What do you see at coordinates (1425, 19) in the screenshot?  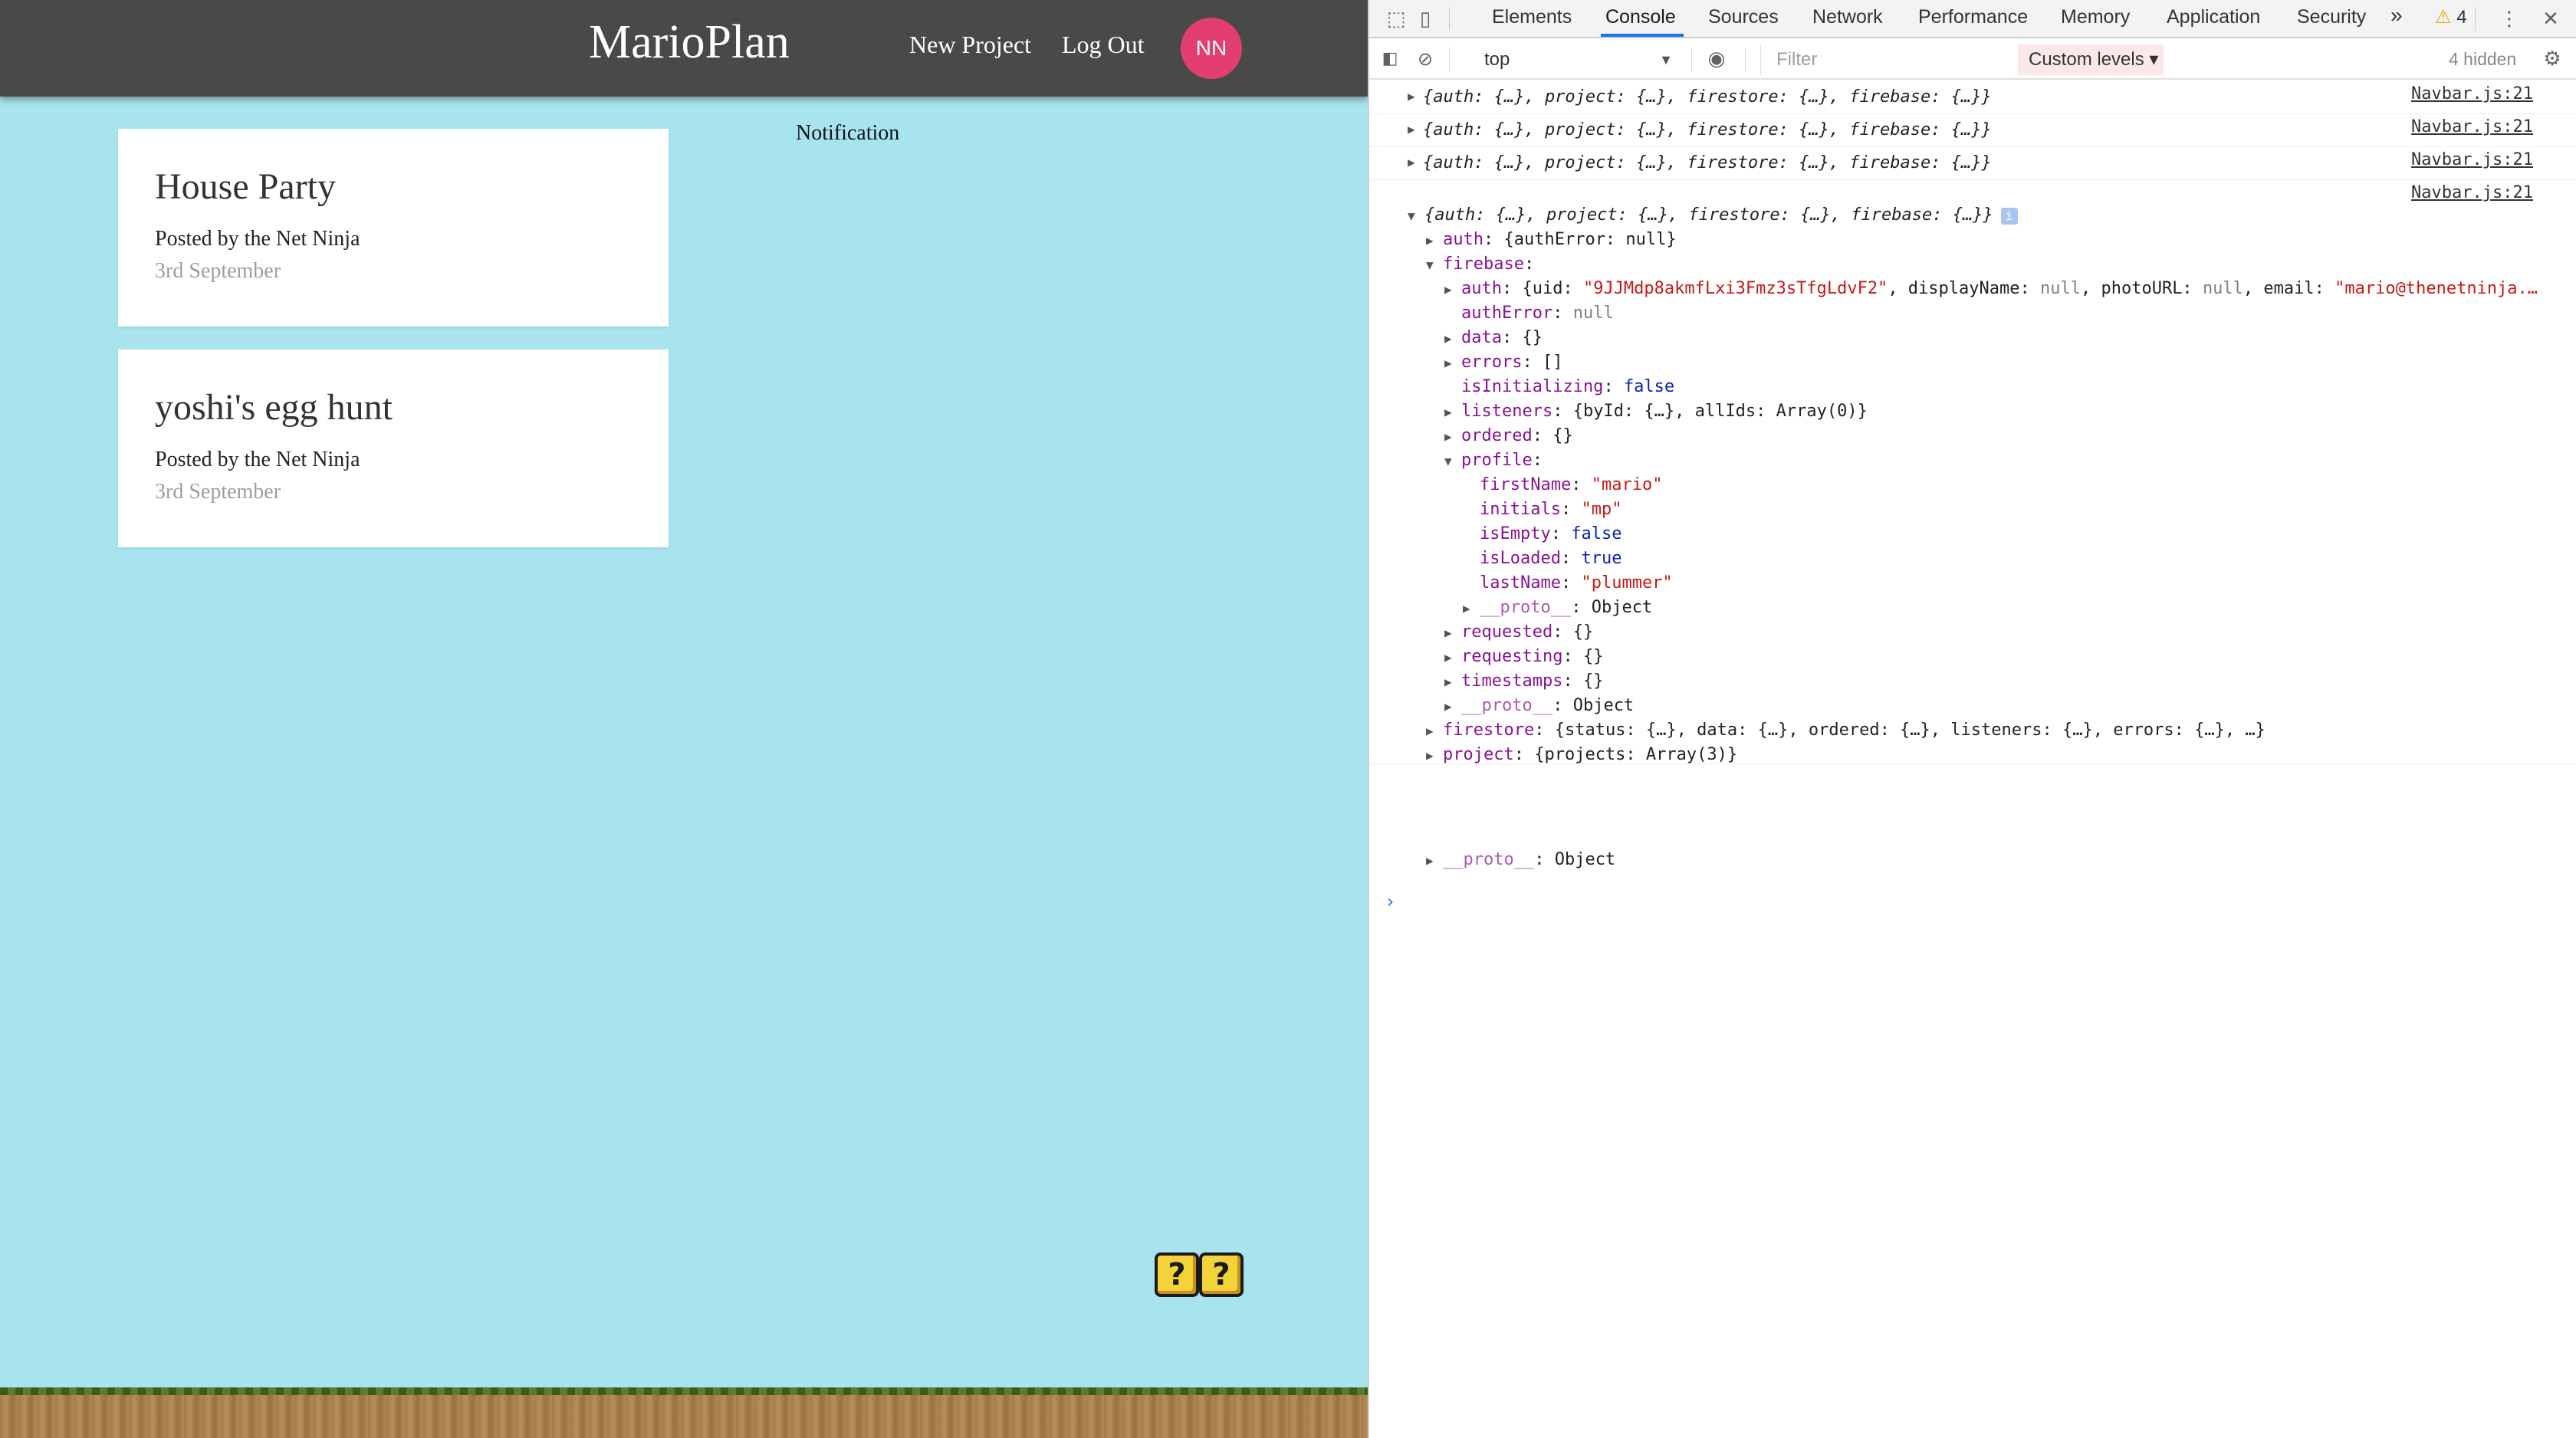 I see `device-toolbar-icon: ▯` at bounding box center [1425, 19].